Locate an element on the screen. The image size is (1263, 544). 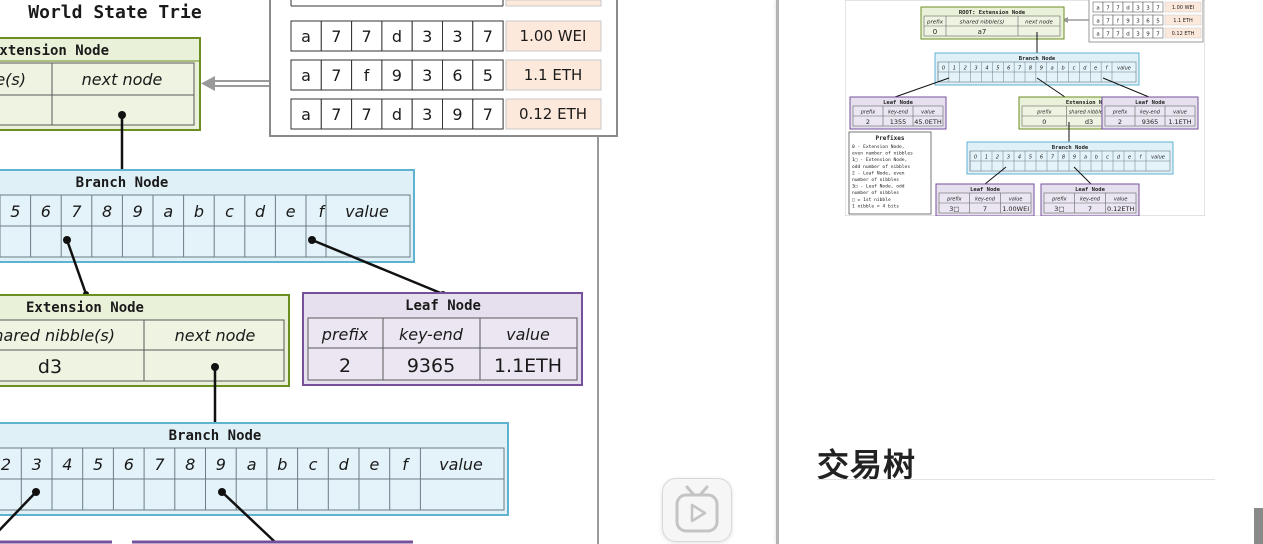
thumb-branch-cell-label: b is located at coordinates (1096, 158).